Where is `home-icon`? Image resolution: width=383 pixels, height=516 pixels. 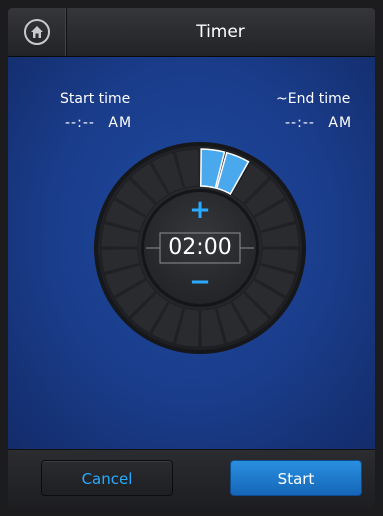
home-icon is located at coordinates (37, 32).